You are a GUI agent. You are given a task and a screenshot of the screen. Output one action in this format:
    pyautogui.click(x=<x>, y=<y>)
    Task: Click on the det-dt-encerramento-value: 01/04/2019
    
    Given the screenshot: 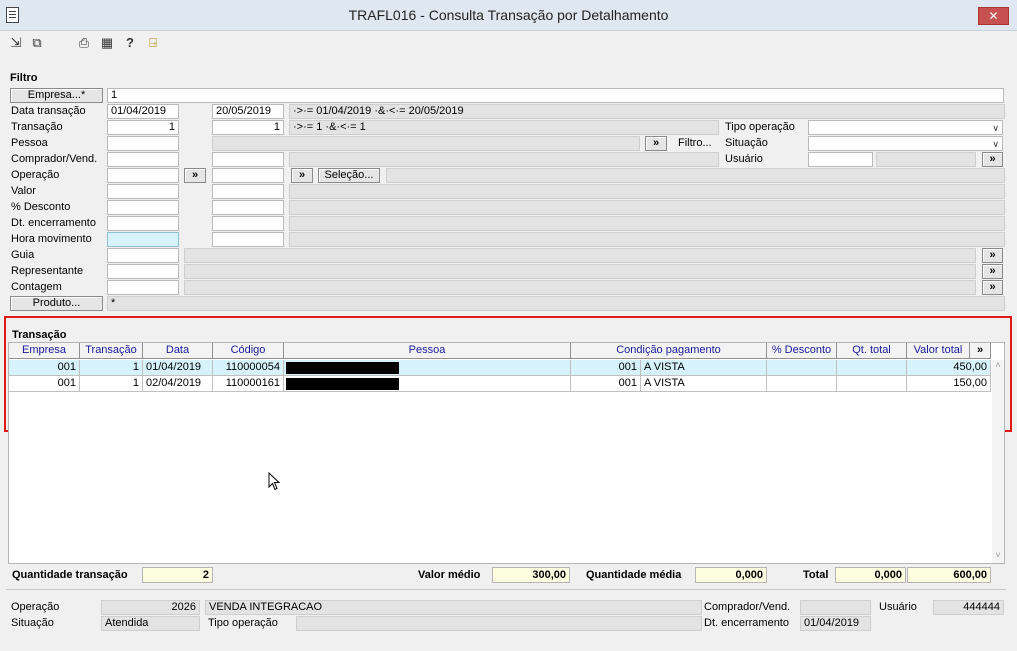 What is the action you would take?
    pyautogui.click(x=835, y=623)
    